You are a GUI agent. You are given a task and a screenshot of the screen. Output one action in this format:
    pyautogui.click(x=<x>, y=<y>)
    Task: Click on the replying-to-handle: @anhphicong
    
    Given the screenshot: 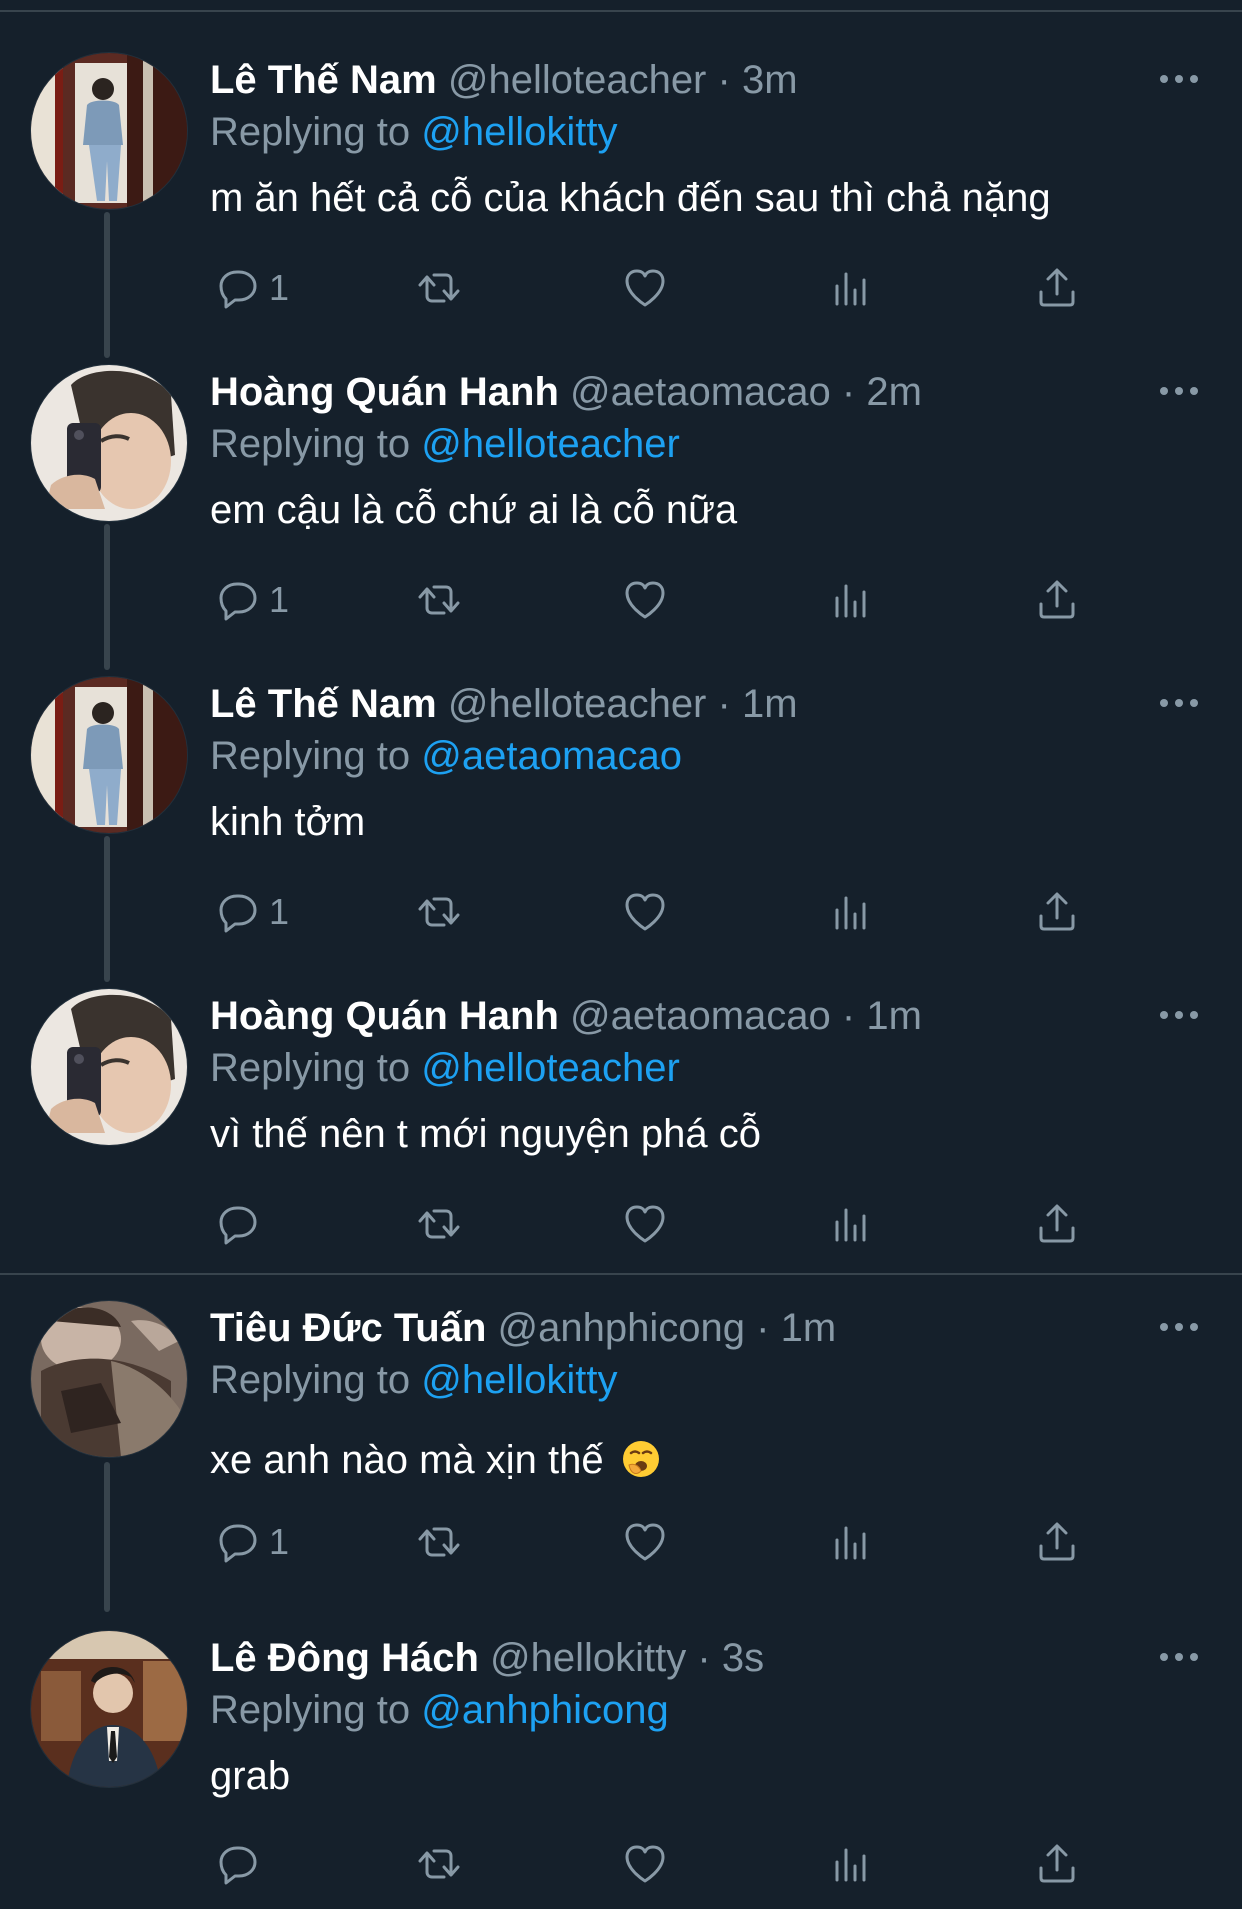 What is the action you would take?
    pyautogui.click(x=544, y=1710)
    